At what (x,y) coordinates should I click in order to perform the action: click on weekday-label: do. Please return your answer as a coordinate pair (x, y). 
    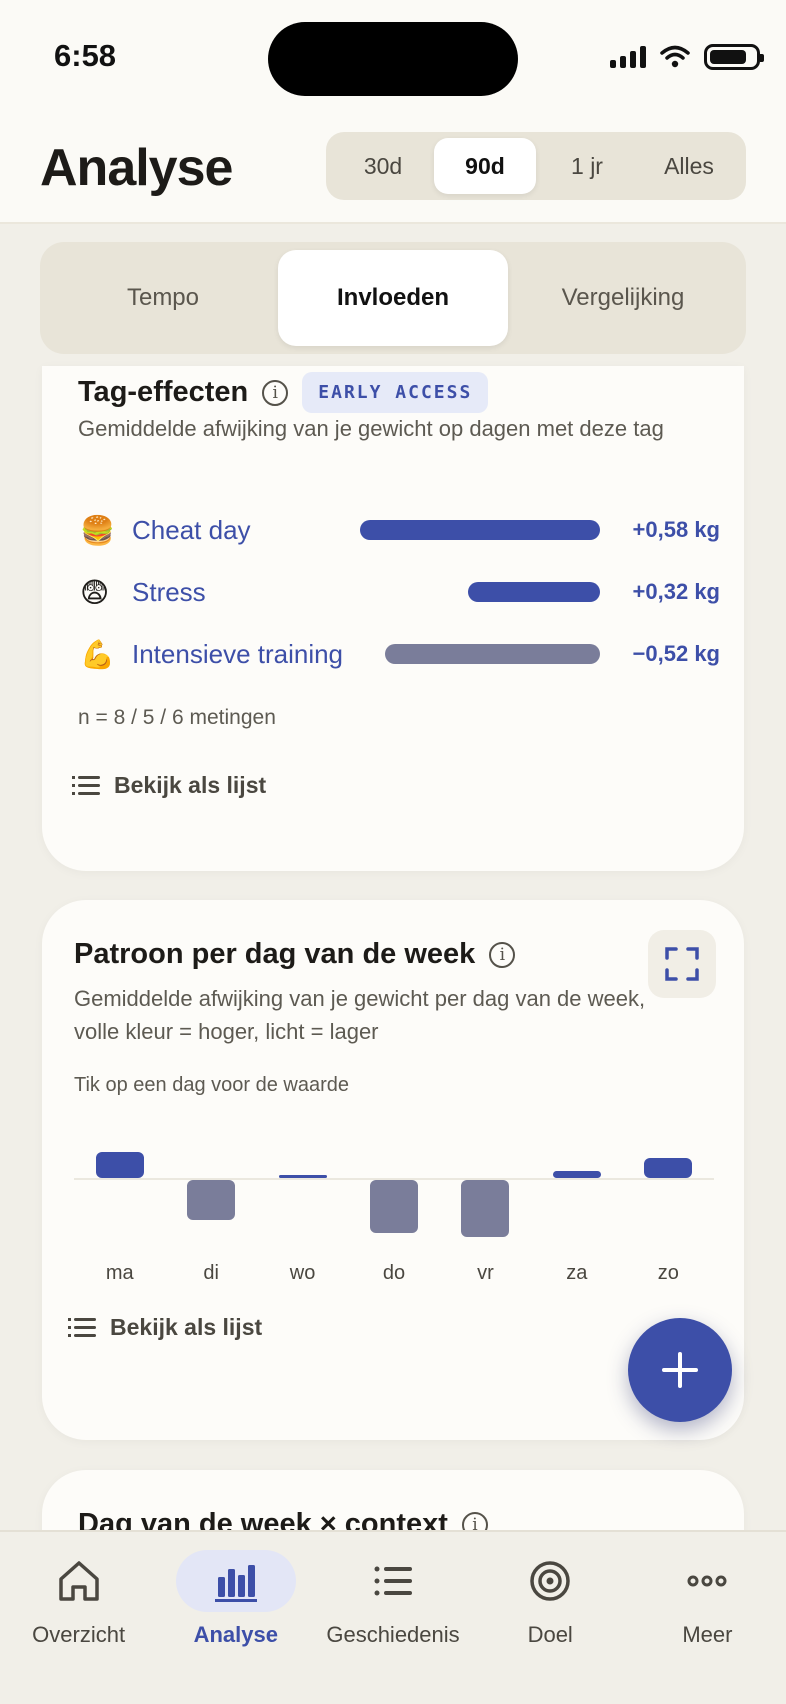
    Looking at the image, I should click on (394, 1273).